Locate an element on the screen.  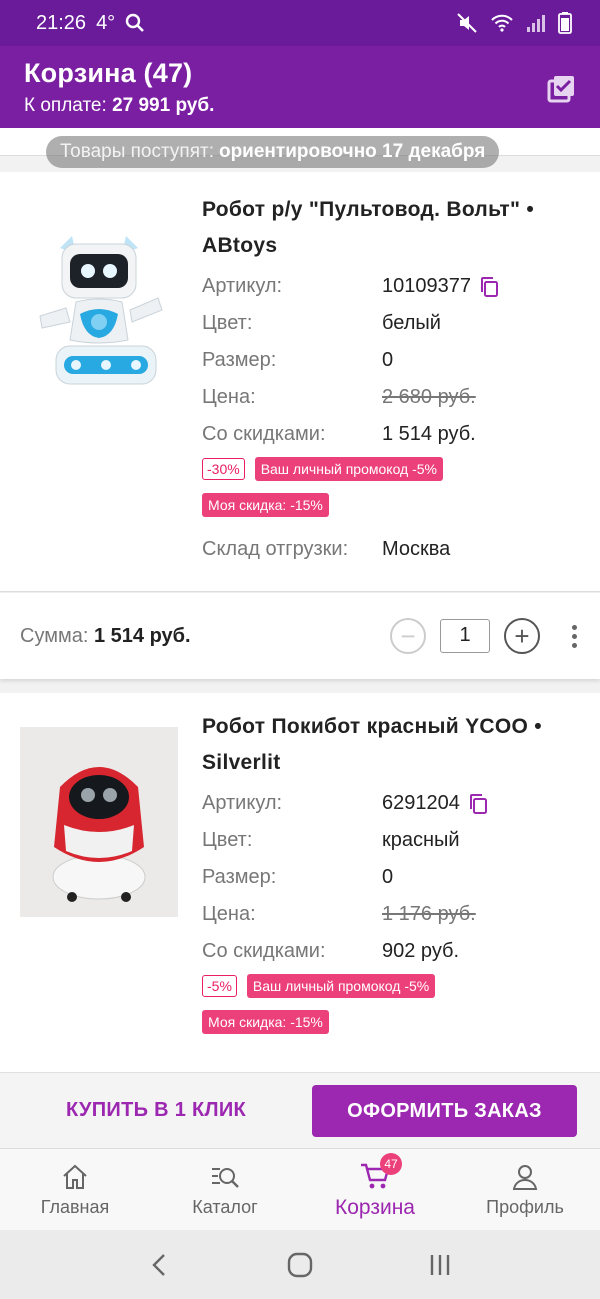
nav-label-home: Главная is located at coordinates (75, 1207).